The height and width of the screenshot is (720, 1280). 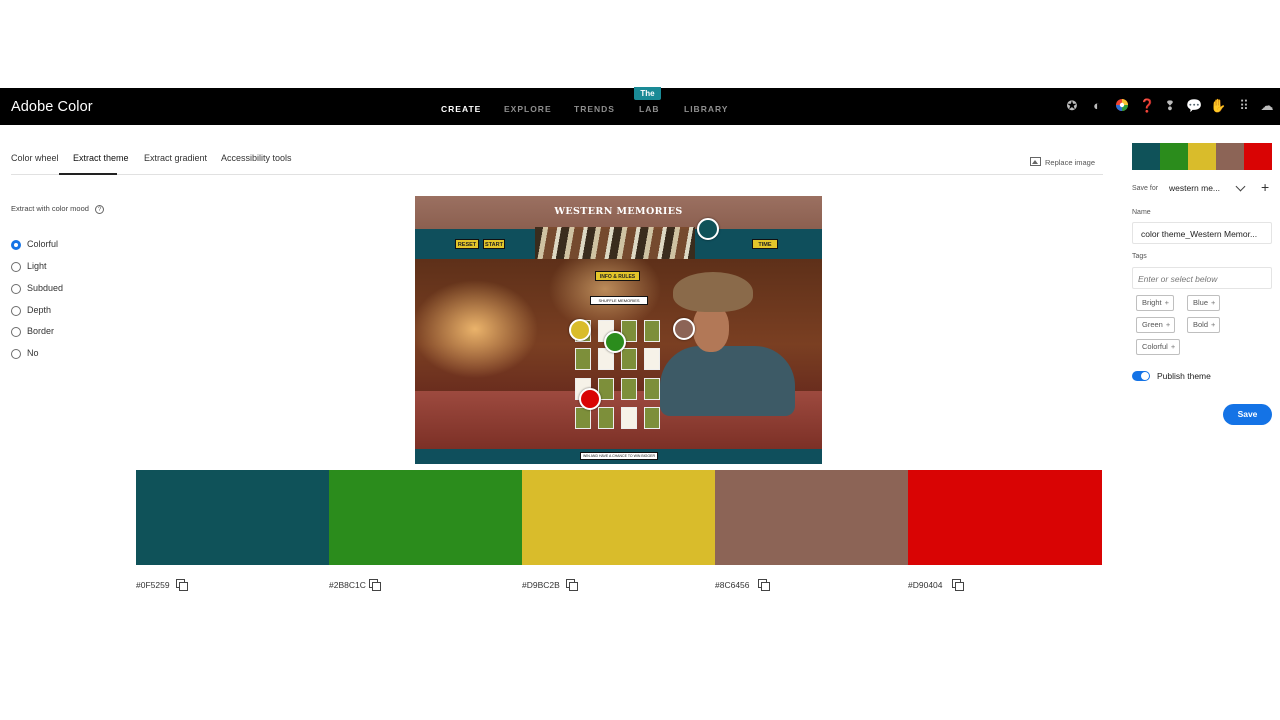 I want to click on replace-image-label: Replace image, so click(x=1070, y=162).